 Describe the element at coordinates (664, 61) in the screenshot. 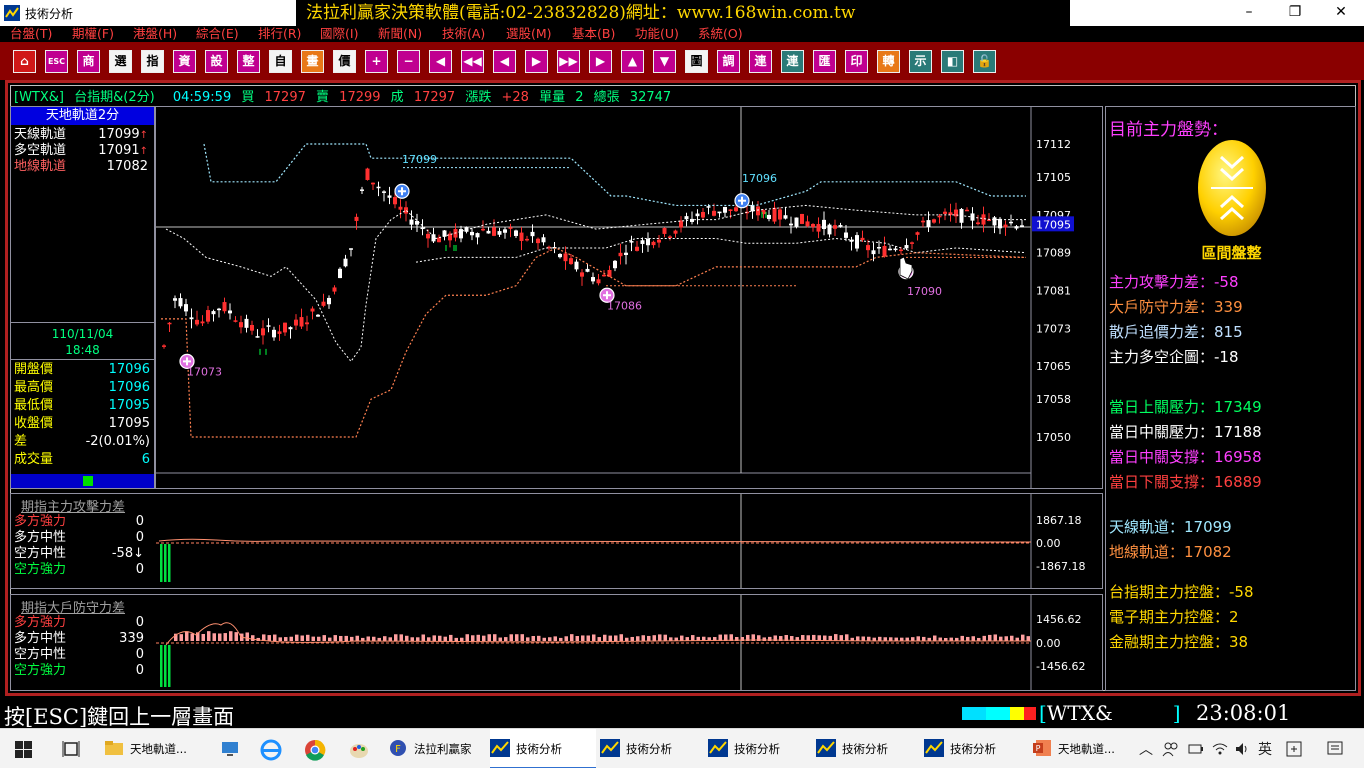

I see `toolbar-button: ▼` at that location.